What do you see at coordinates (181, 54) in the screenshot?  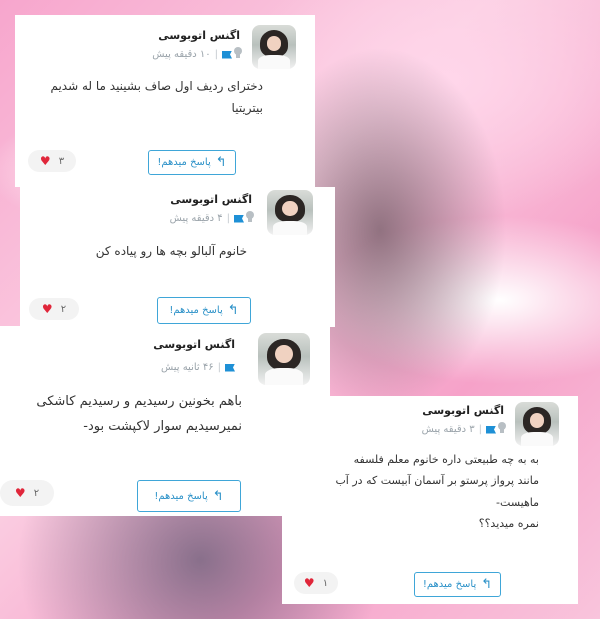 I see `timestamp: ۱۰ دقیقه پیش` at bounding box center [181, 54].